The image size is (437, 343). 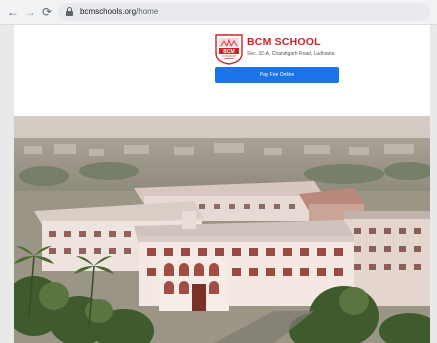 I want to click on reload-icon: ⟳, so click(x=47, y=12).